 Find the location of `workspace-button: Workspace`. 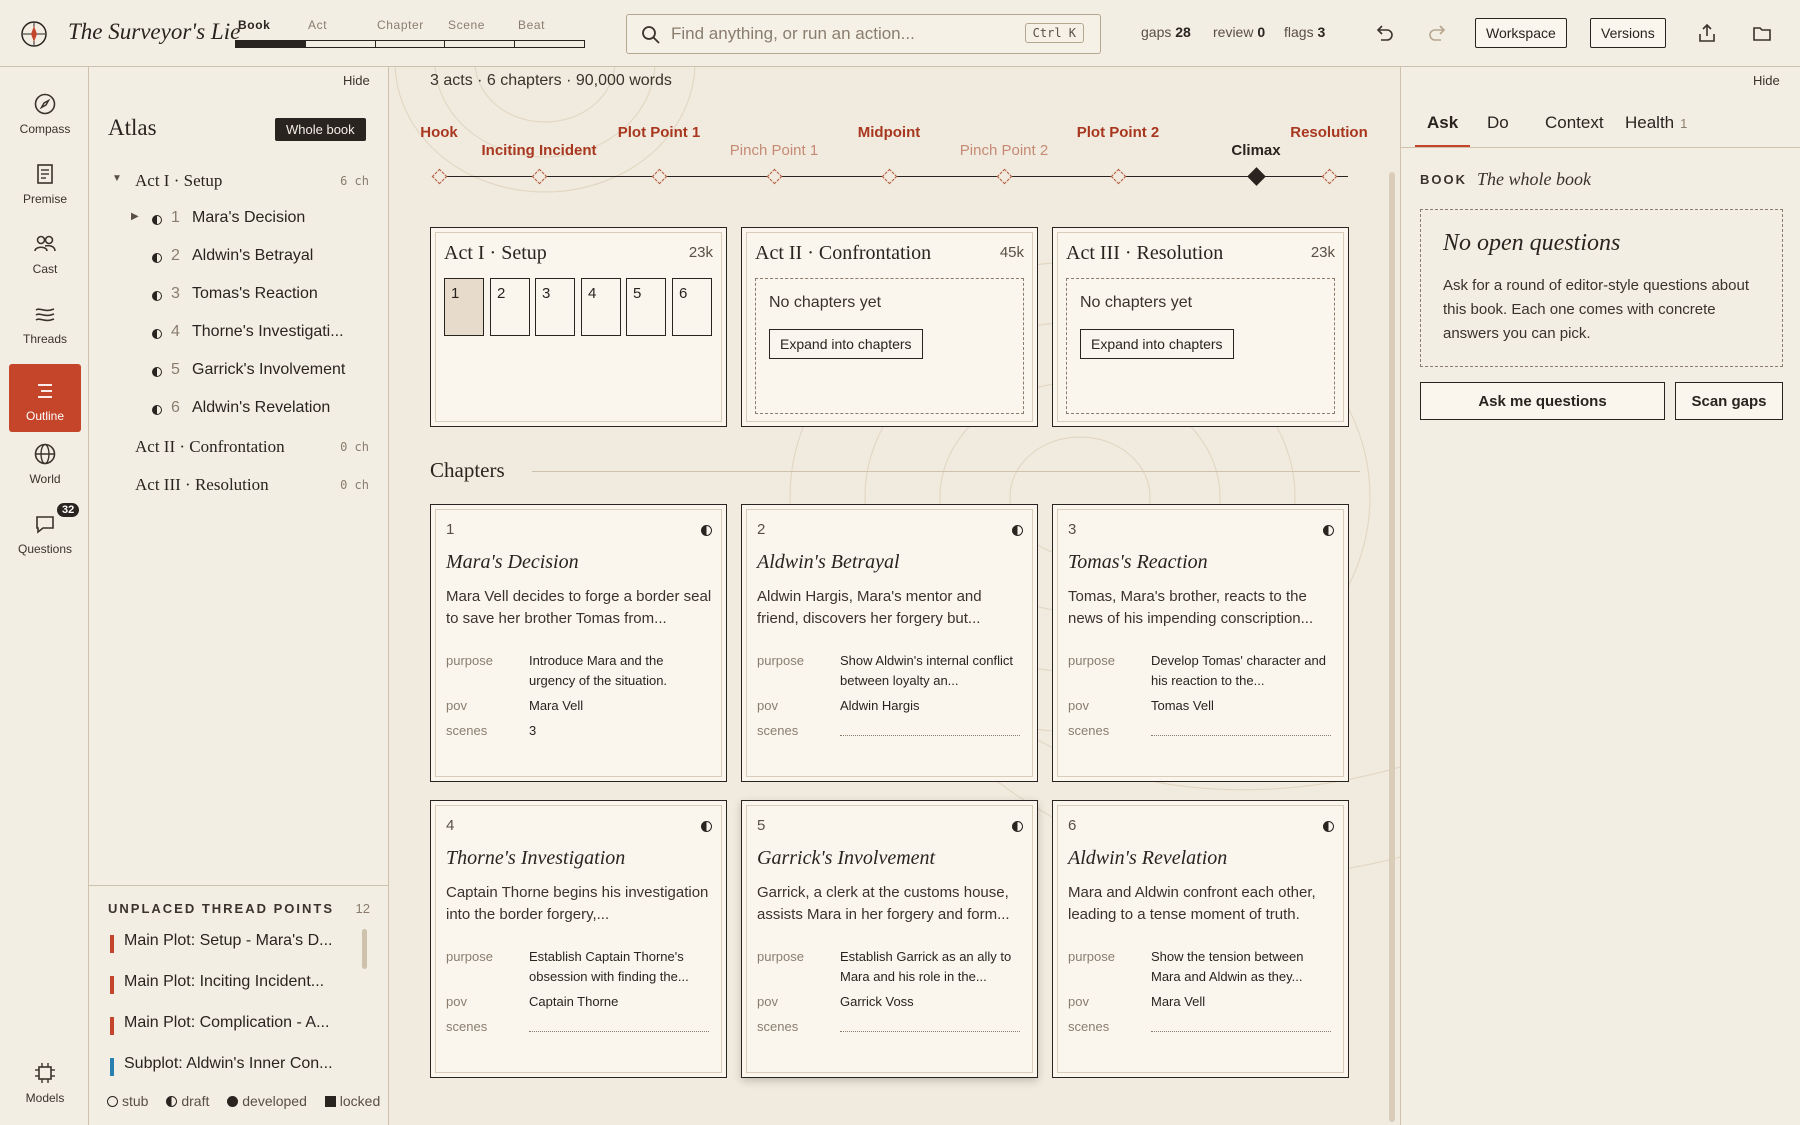

workspace-button: Workspace is located at coordinates (1521, 33).